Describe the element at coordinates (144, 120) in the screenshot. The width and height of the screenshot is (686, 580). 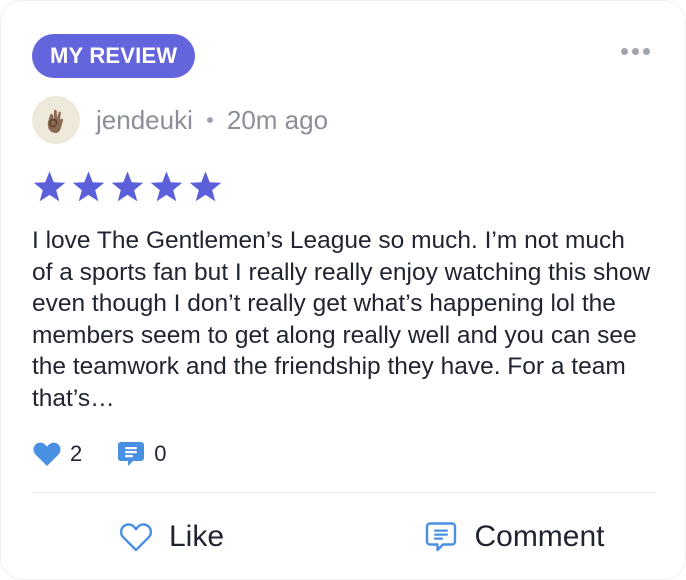
I see `author-username: jendeuki` at that location.